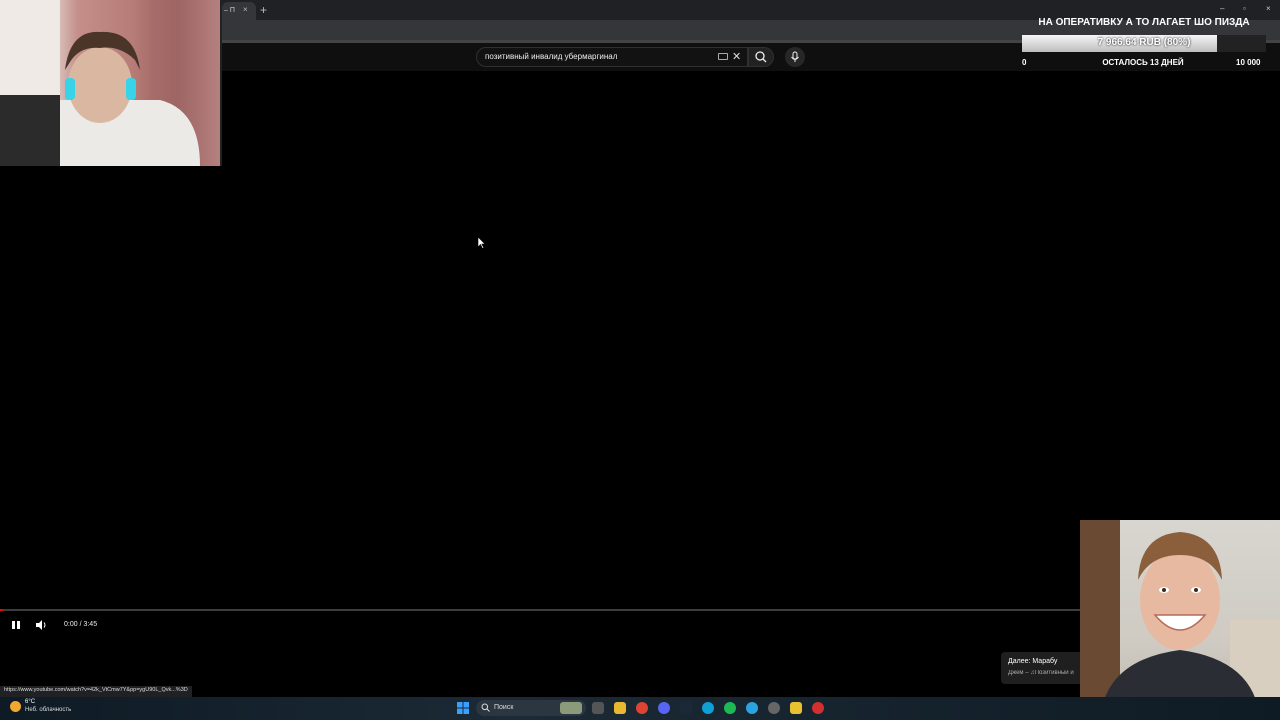  I want to click on webcam-overlay-streamer, so click(111, 83).